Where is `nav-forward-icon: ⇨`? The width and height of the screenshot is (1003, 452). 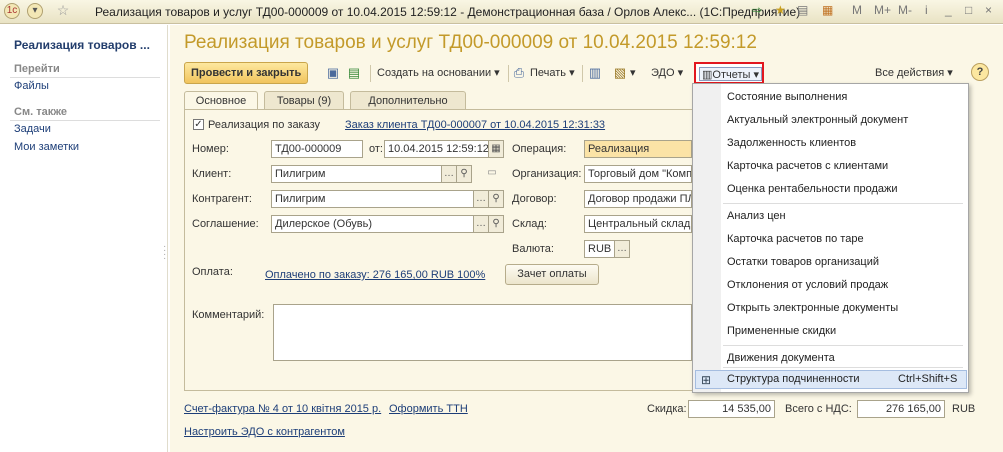 nav-forward-icon: ⇨ is located at coordinates (757, 10).